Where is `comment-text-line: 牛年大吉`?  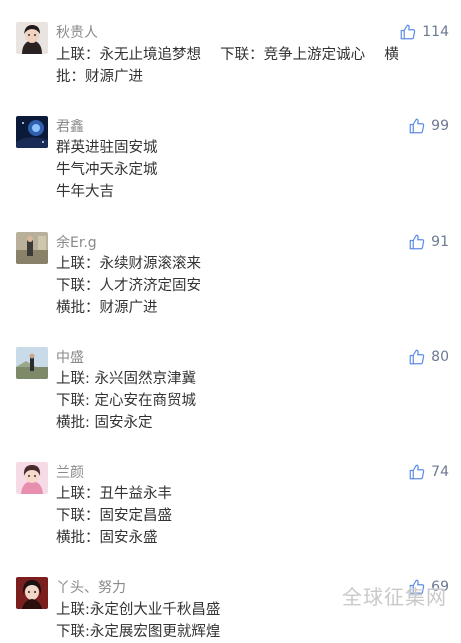 comment-text-line: 牛年大吉 is located at coordinates (85, 192).